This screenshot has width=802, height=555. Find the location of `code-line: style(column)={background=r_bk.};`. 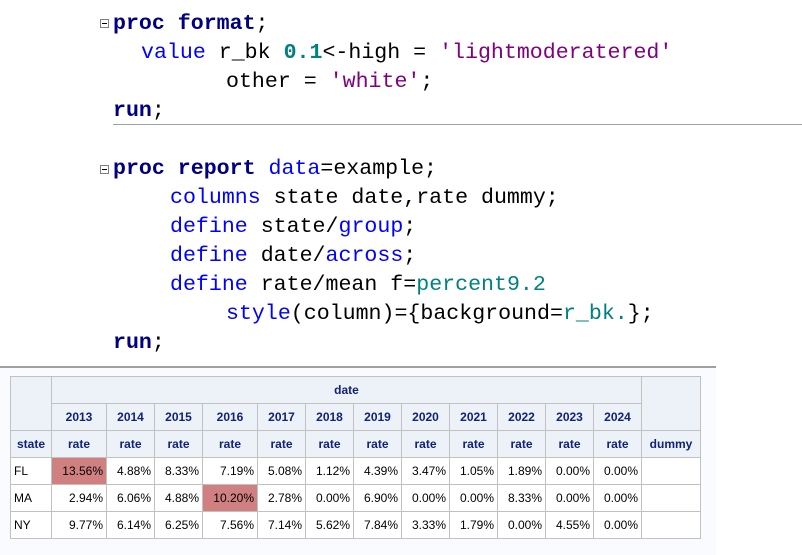

code-line: style(column)={background=r_bk.}; is located at coordinates (440, 314).